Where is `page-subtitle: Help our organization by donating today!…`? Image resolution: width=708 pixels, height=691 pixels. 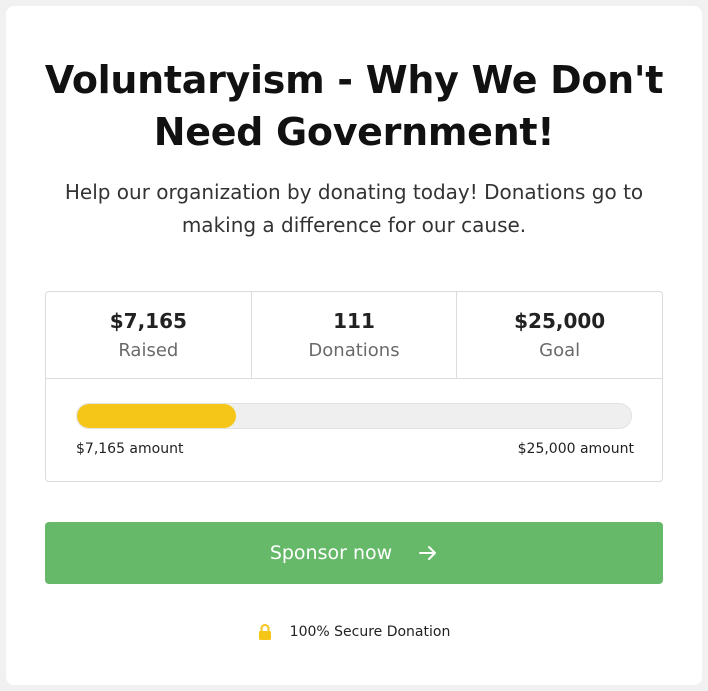
page-subtitle: Help our organization by donating today!… is located at coordinates (354, 208).